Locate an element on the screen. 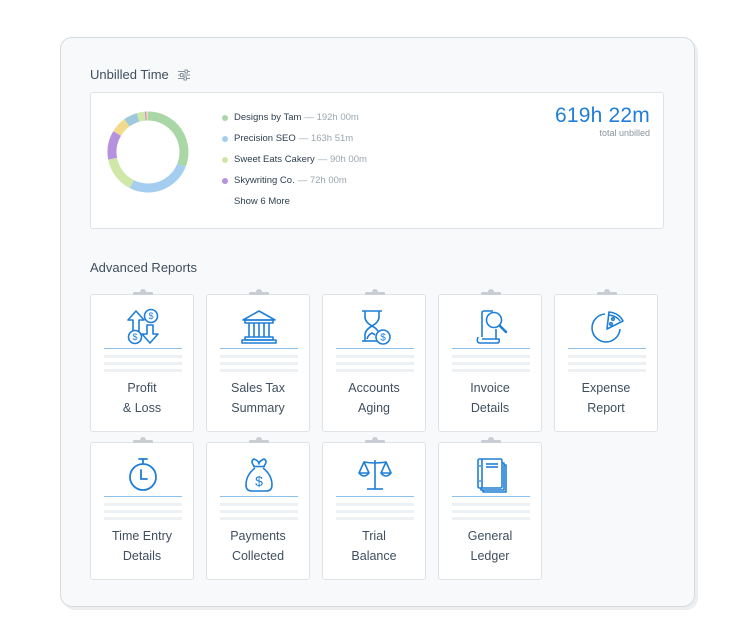 This screenshot has height=643, width=747. donut-segment-sweet-eats-cakery is located at coordinates (121, 173).